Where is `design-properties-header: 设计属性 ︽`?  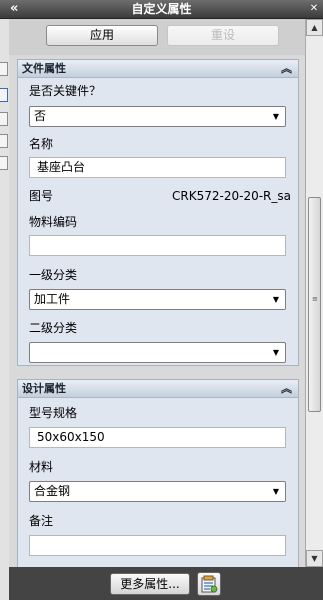
design-properties-header: 设计属性 ︽ is located at coordinates (158, 389).